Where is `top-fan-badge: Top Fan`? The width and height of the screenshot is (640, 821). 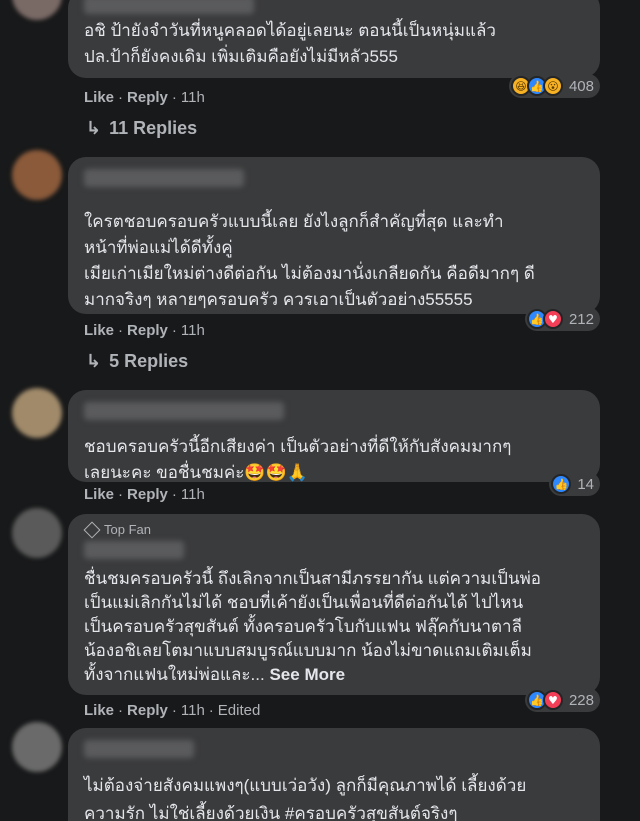
top-fan-badge: Top Fan is located at coordinates (333, 529).